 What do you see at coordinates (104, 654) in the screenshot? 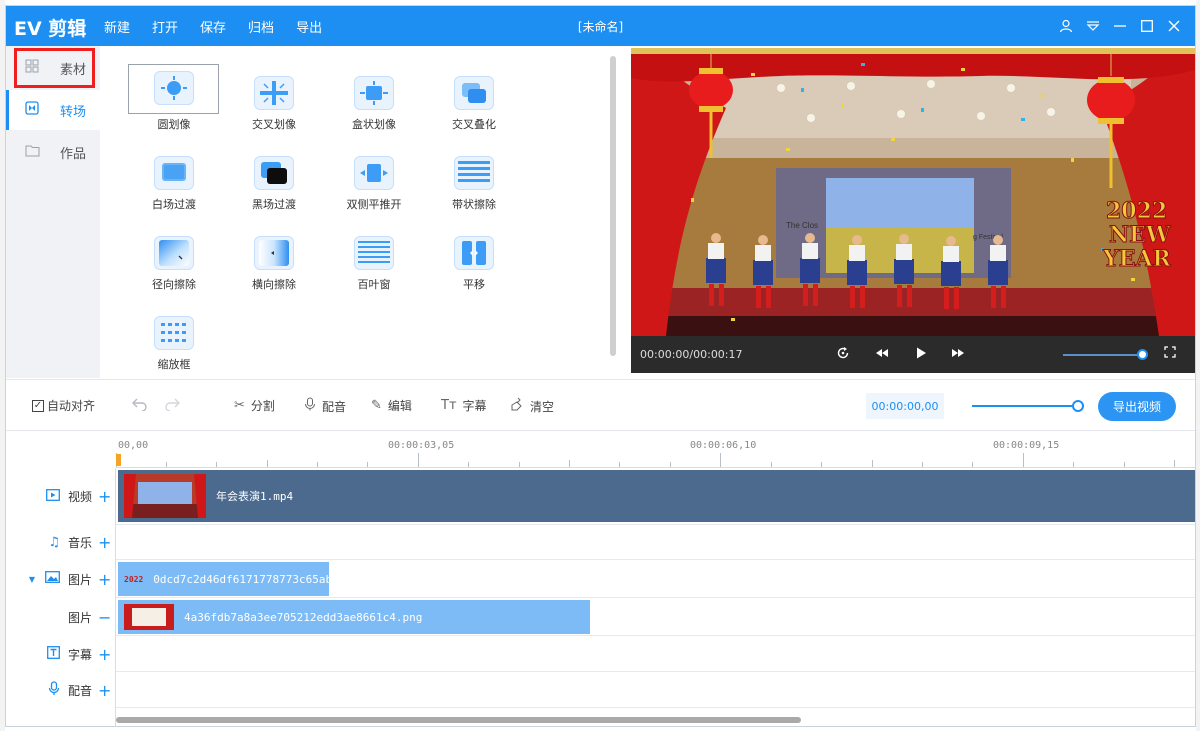
I see `add-subtitle-button: +` at bounding box center [104, 654].